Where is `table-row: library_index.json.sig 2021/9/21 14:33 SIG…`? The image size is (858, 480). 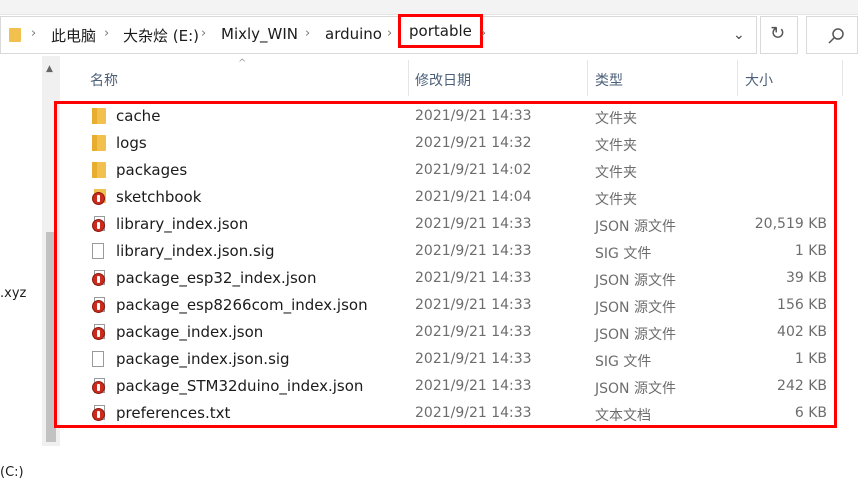
table-row: library_index.json.sig 2021/9/21 14:33 SIG… is located at coordinates (459, 251).